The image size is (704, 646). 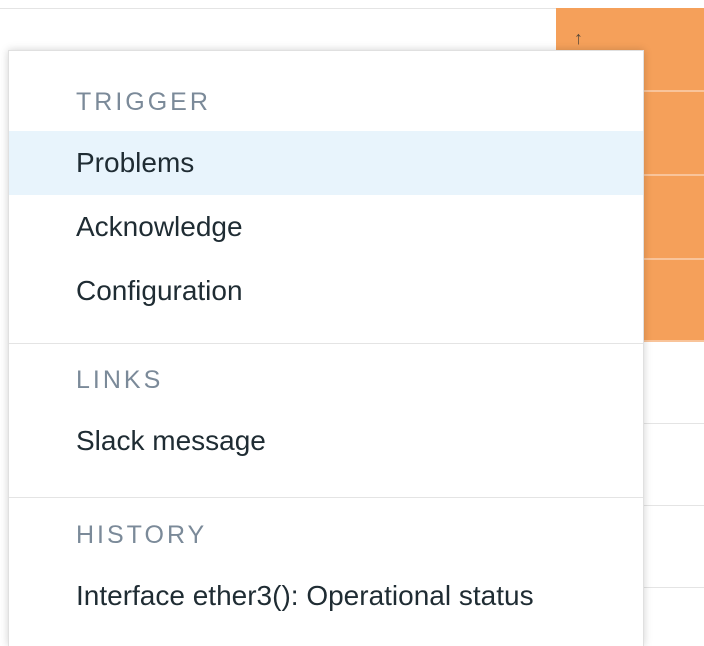 What do you see at coordinates (120, 380) in the screenshot?
I see `section-header-links: LINKS` at bounding box center [120, 380].